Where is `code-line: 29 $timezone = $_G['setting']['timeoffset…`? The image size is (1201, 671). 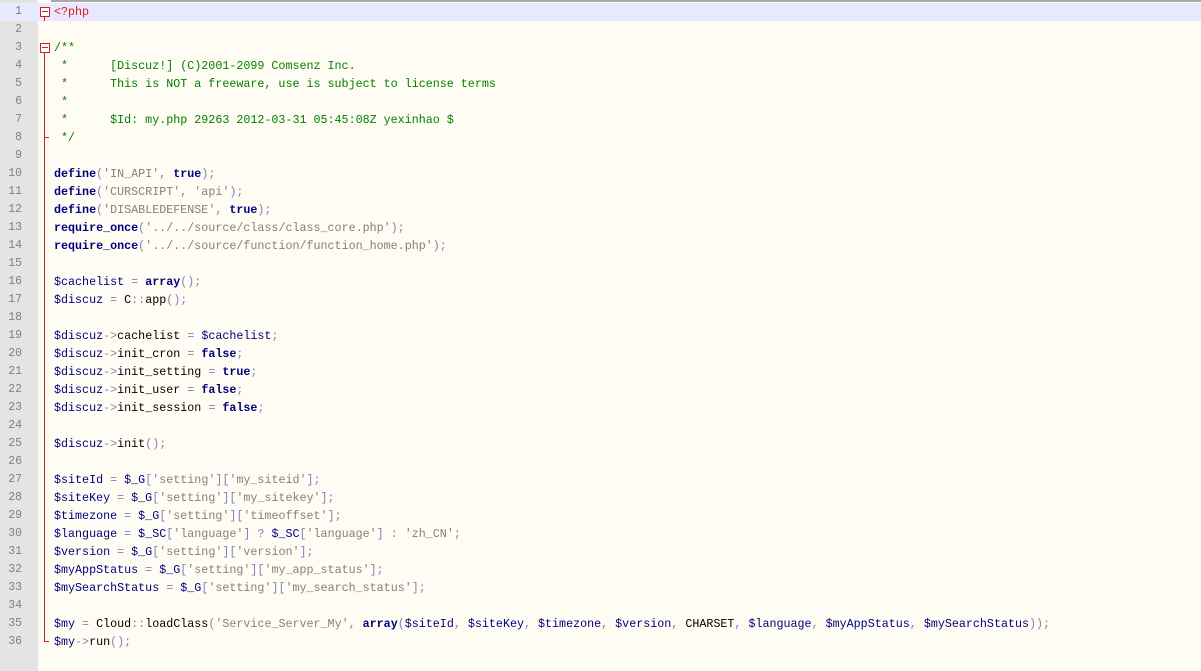
code-line: 29 $timezone = $_G['setting']['timeoffset… is located at coordinates (600, 516).